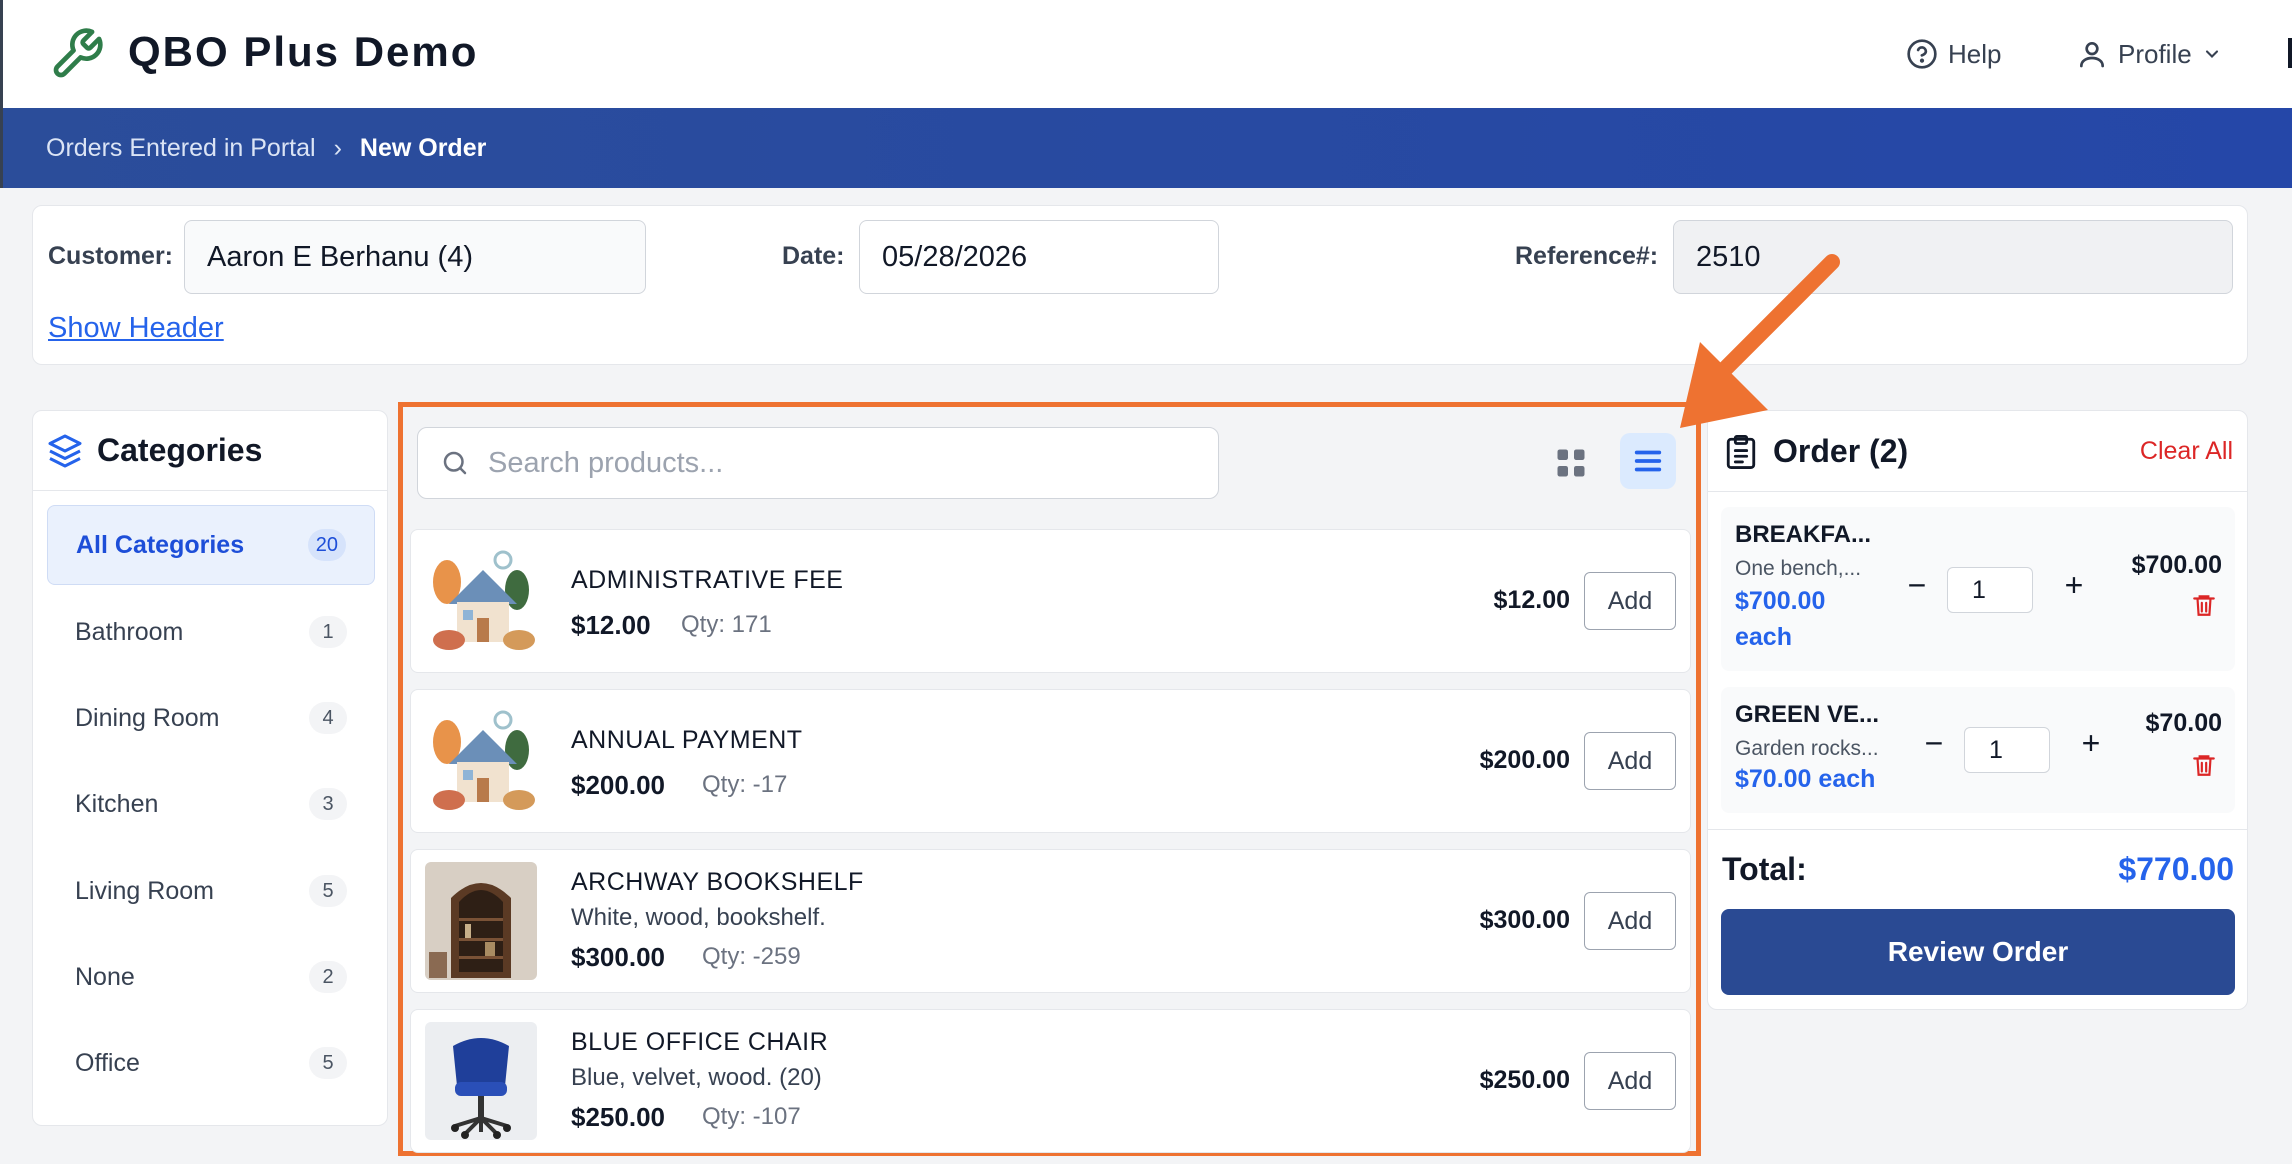  I want to click on order-header-card: Customer: Date: Reference#: Show Header, so click(1140, 285).